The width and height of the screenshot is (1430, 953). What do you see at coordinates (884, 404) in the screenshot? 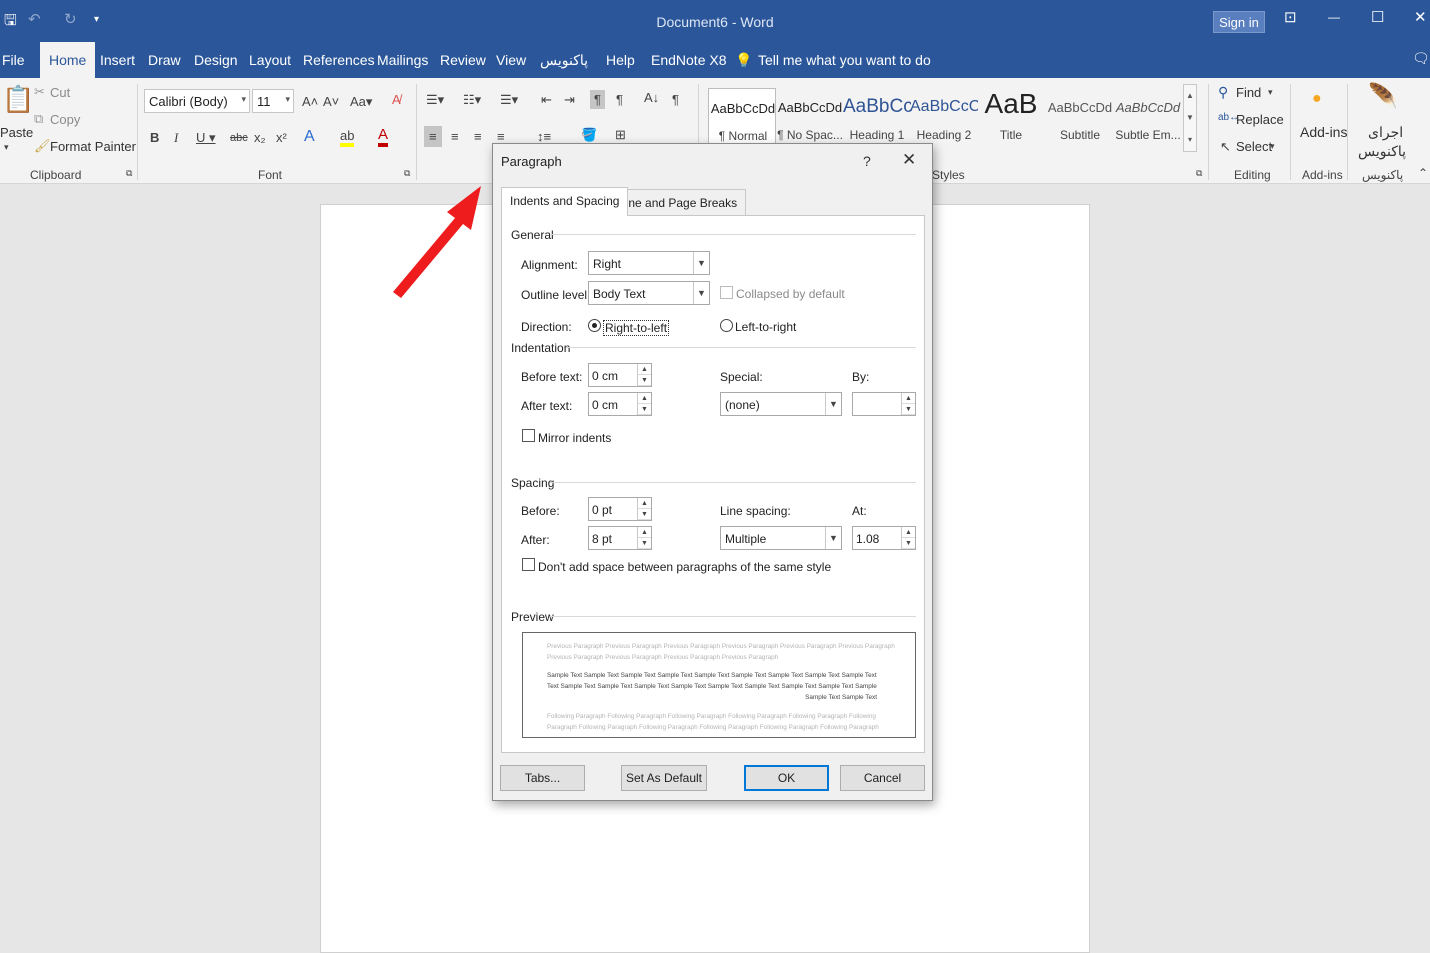
I see `by-spinner: ▲ ▼` at bounding box center [884, 404].